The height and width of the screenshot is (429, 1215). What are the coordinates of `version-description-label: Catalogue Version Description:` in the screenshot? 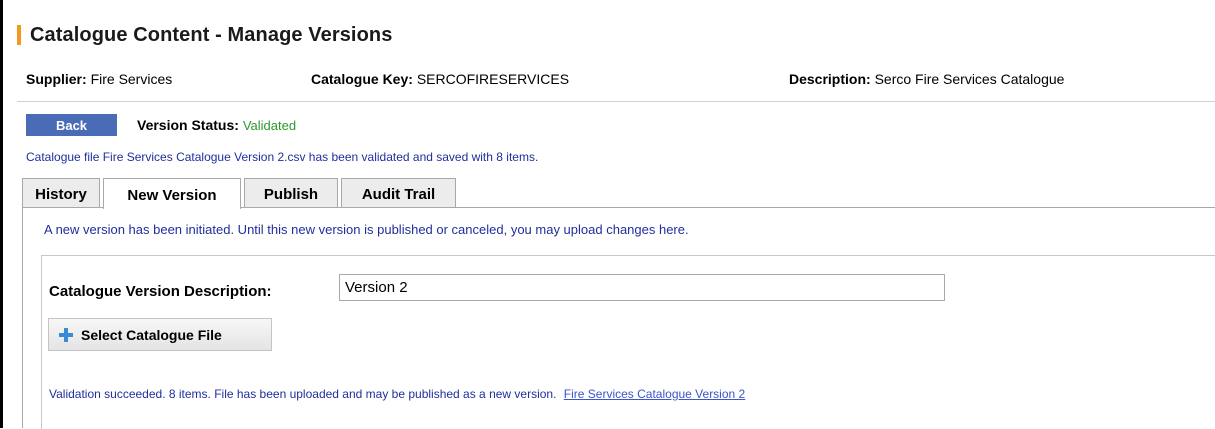 It's located at (160, 291).